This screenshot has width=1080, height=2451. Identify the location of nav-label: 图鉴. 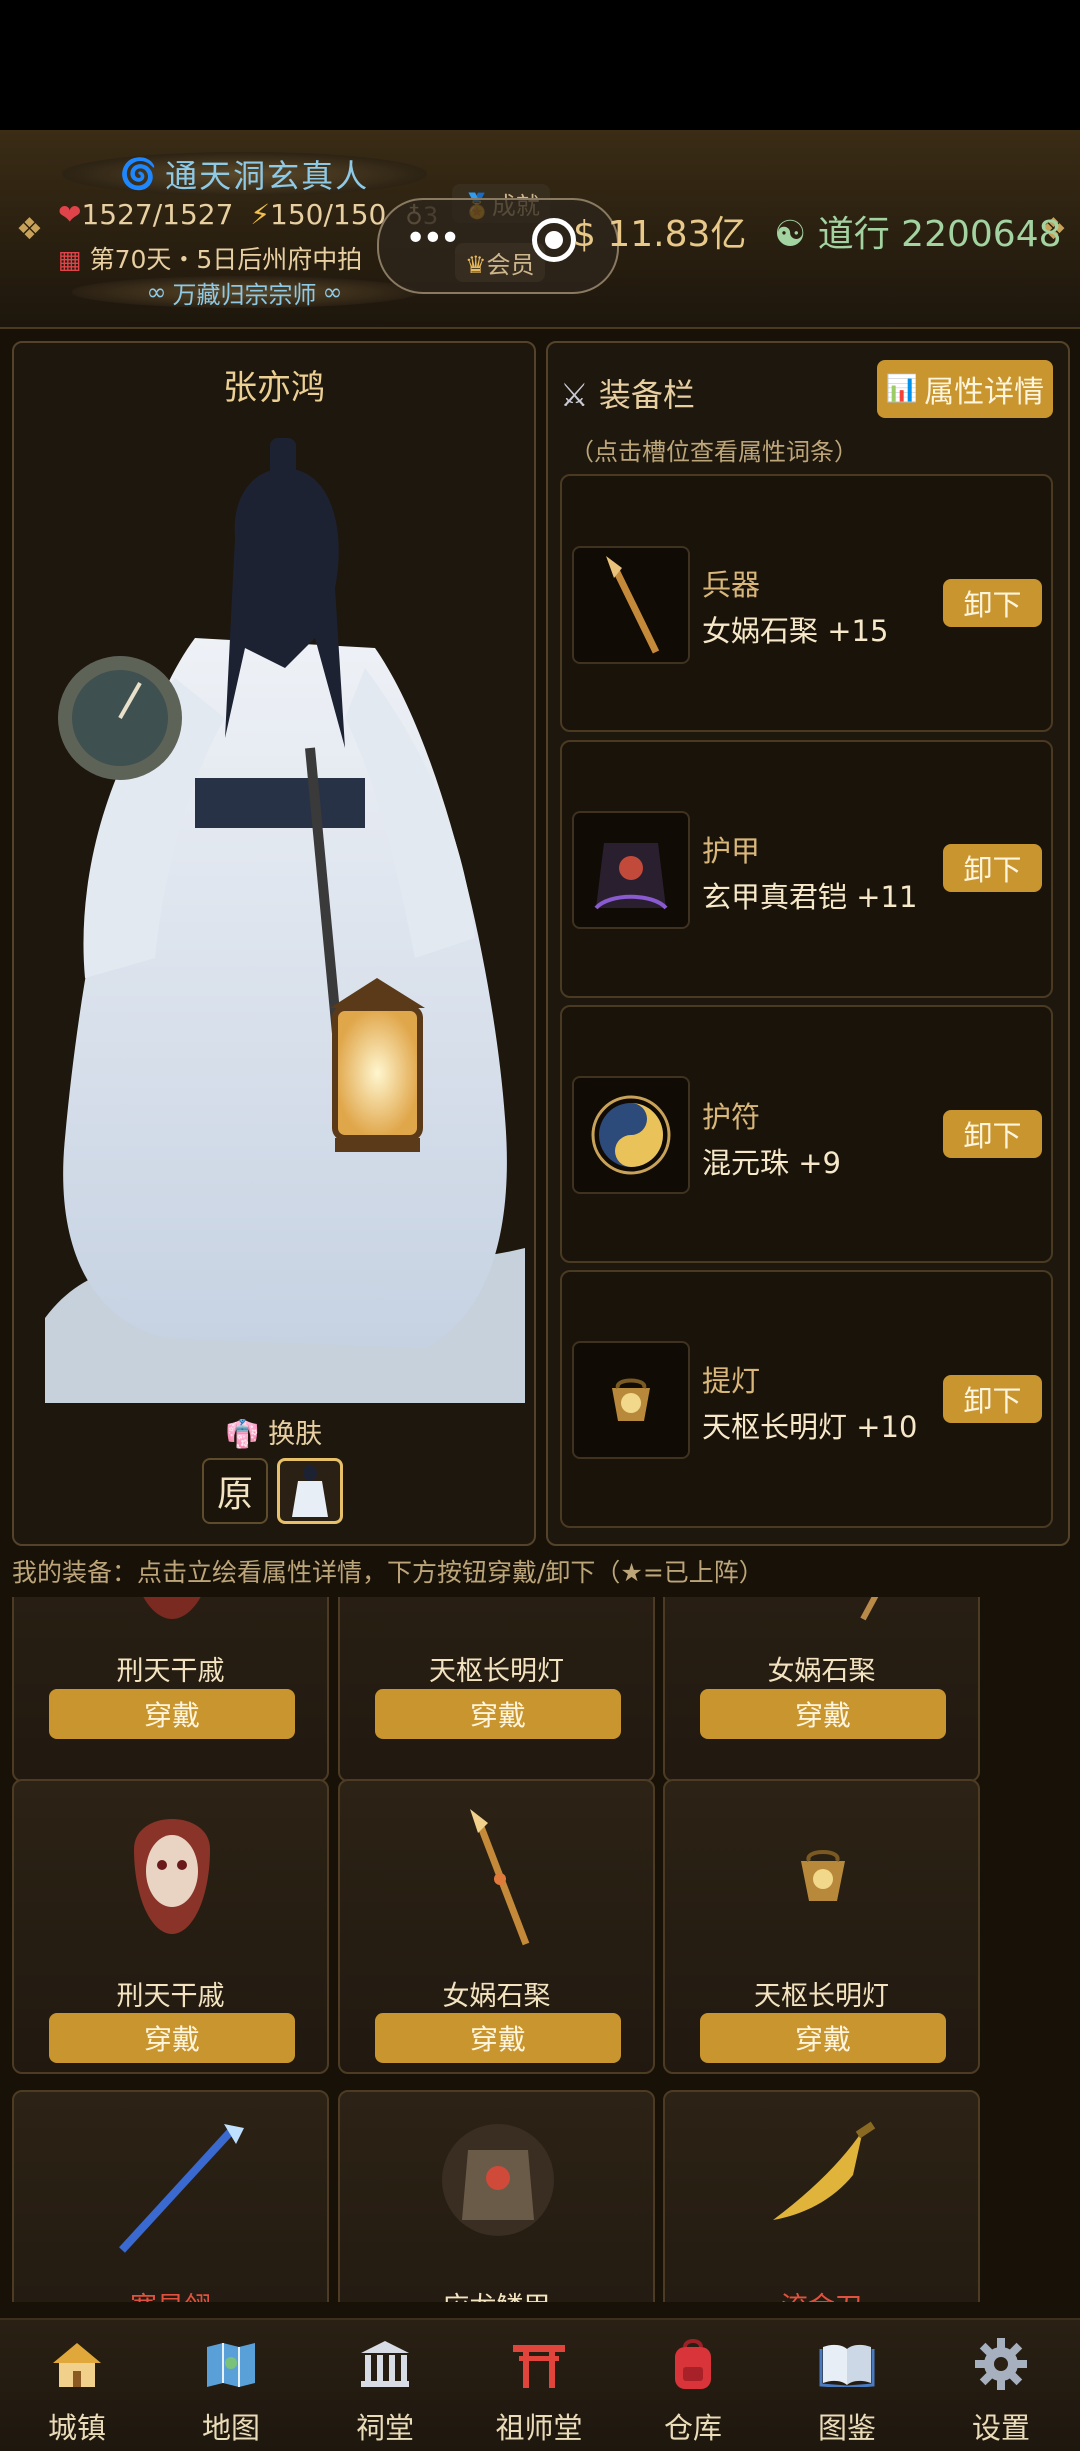
(846, 2428).